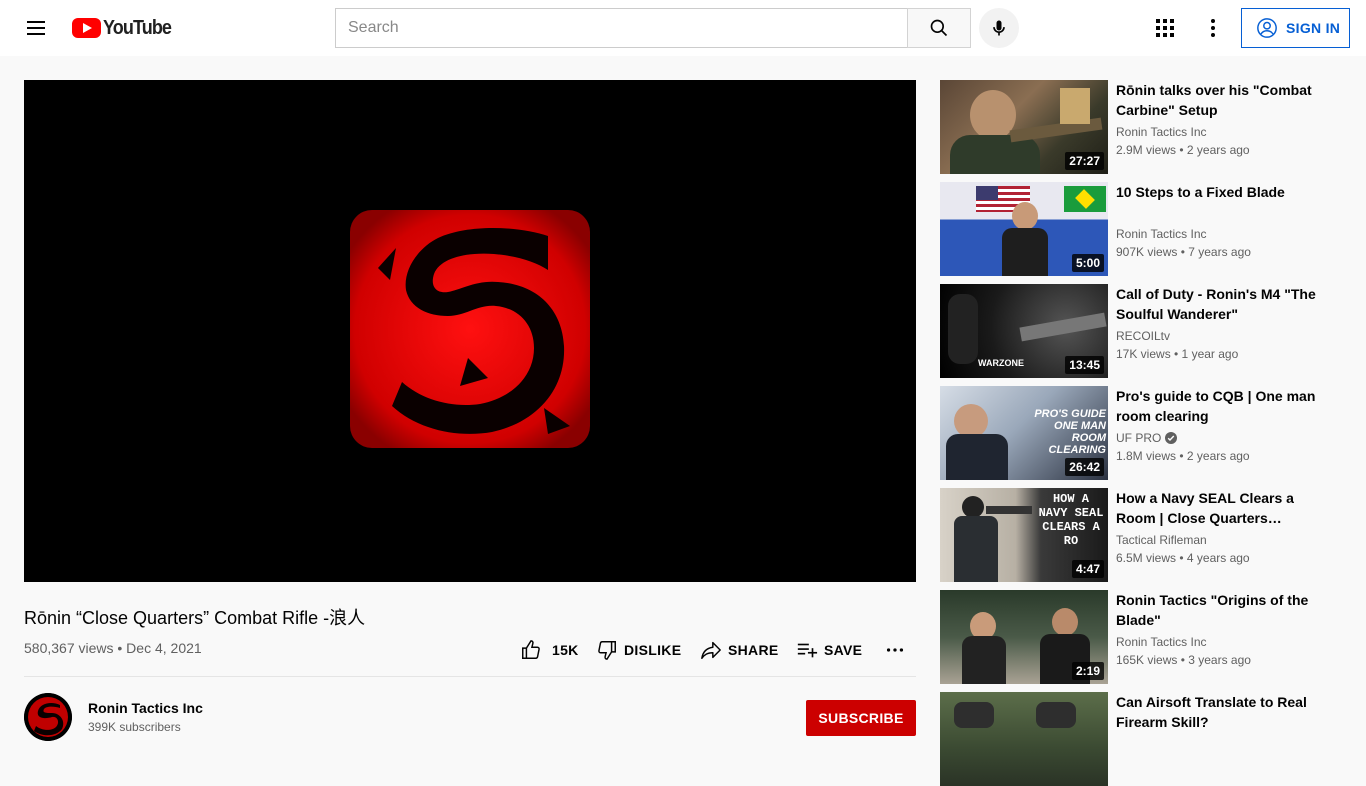  Describe the element at coordinates (531, 649) in the screenshot. I see `thumbs-up-icon` at that location.